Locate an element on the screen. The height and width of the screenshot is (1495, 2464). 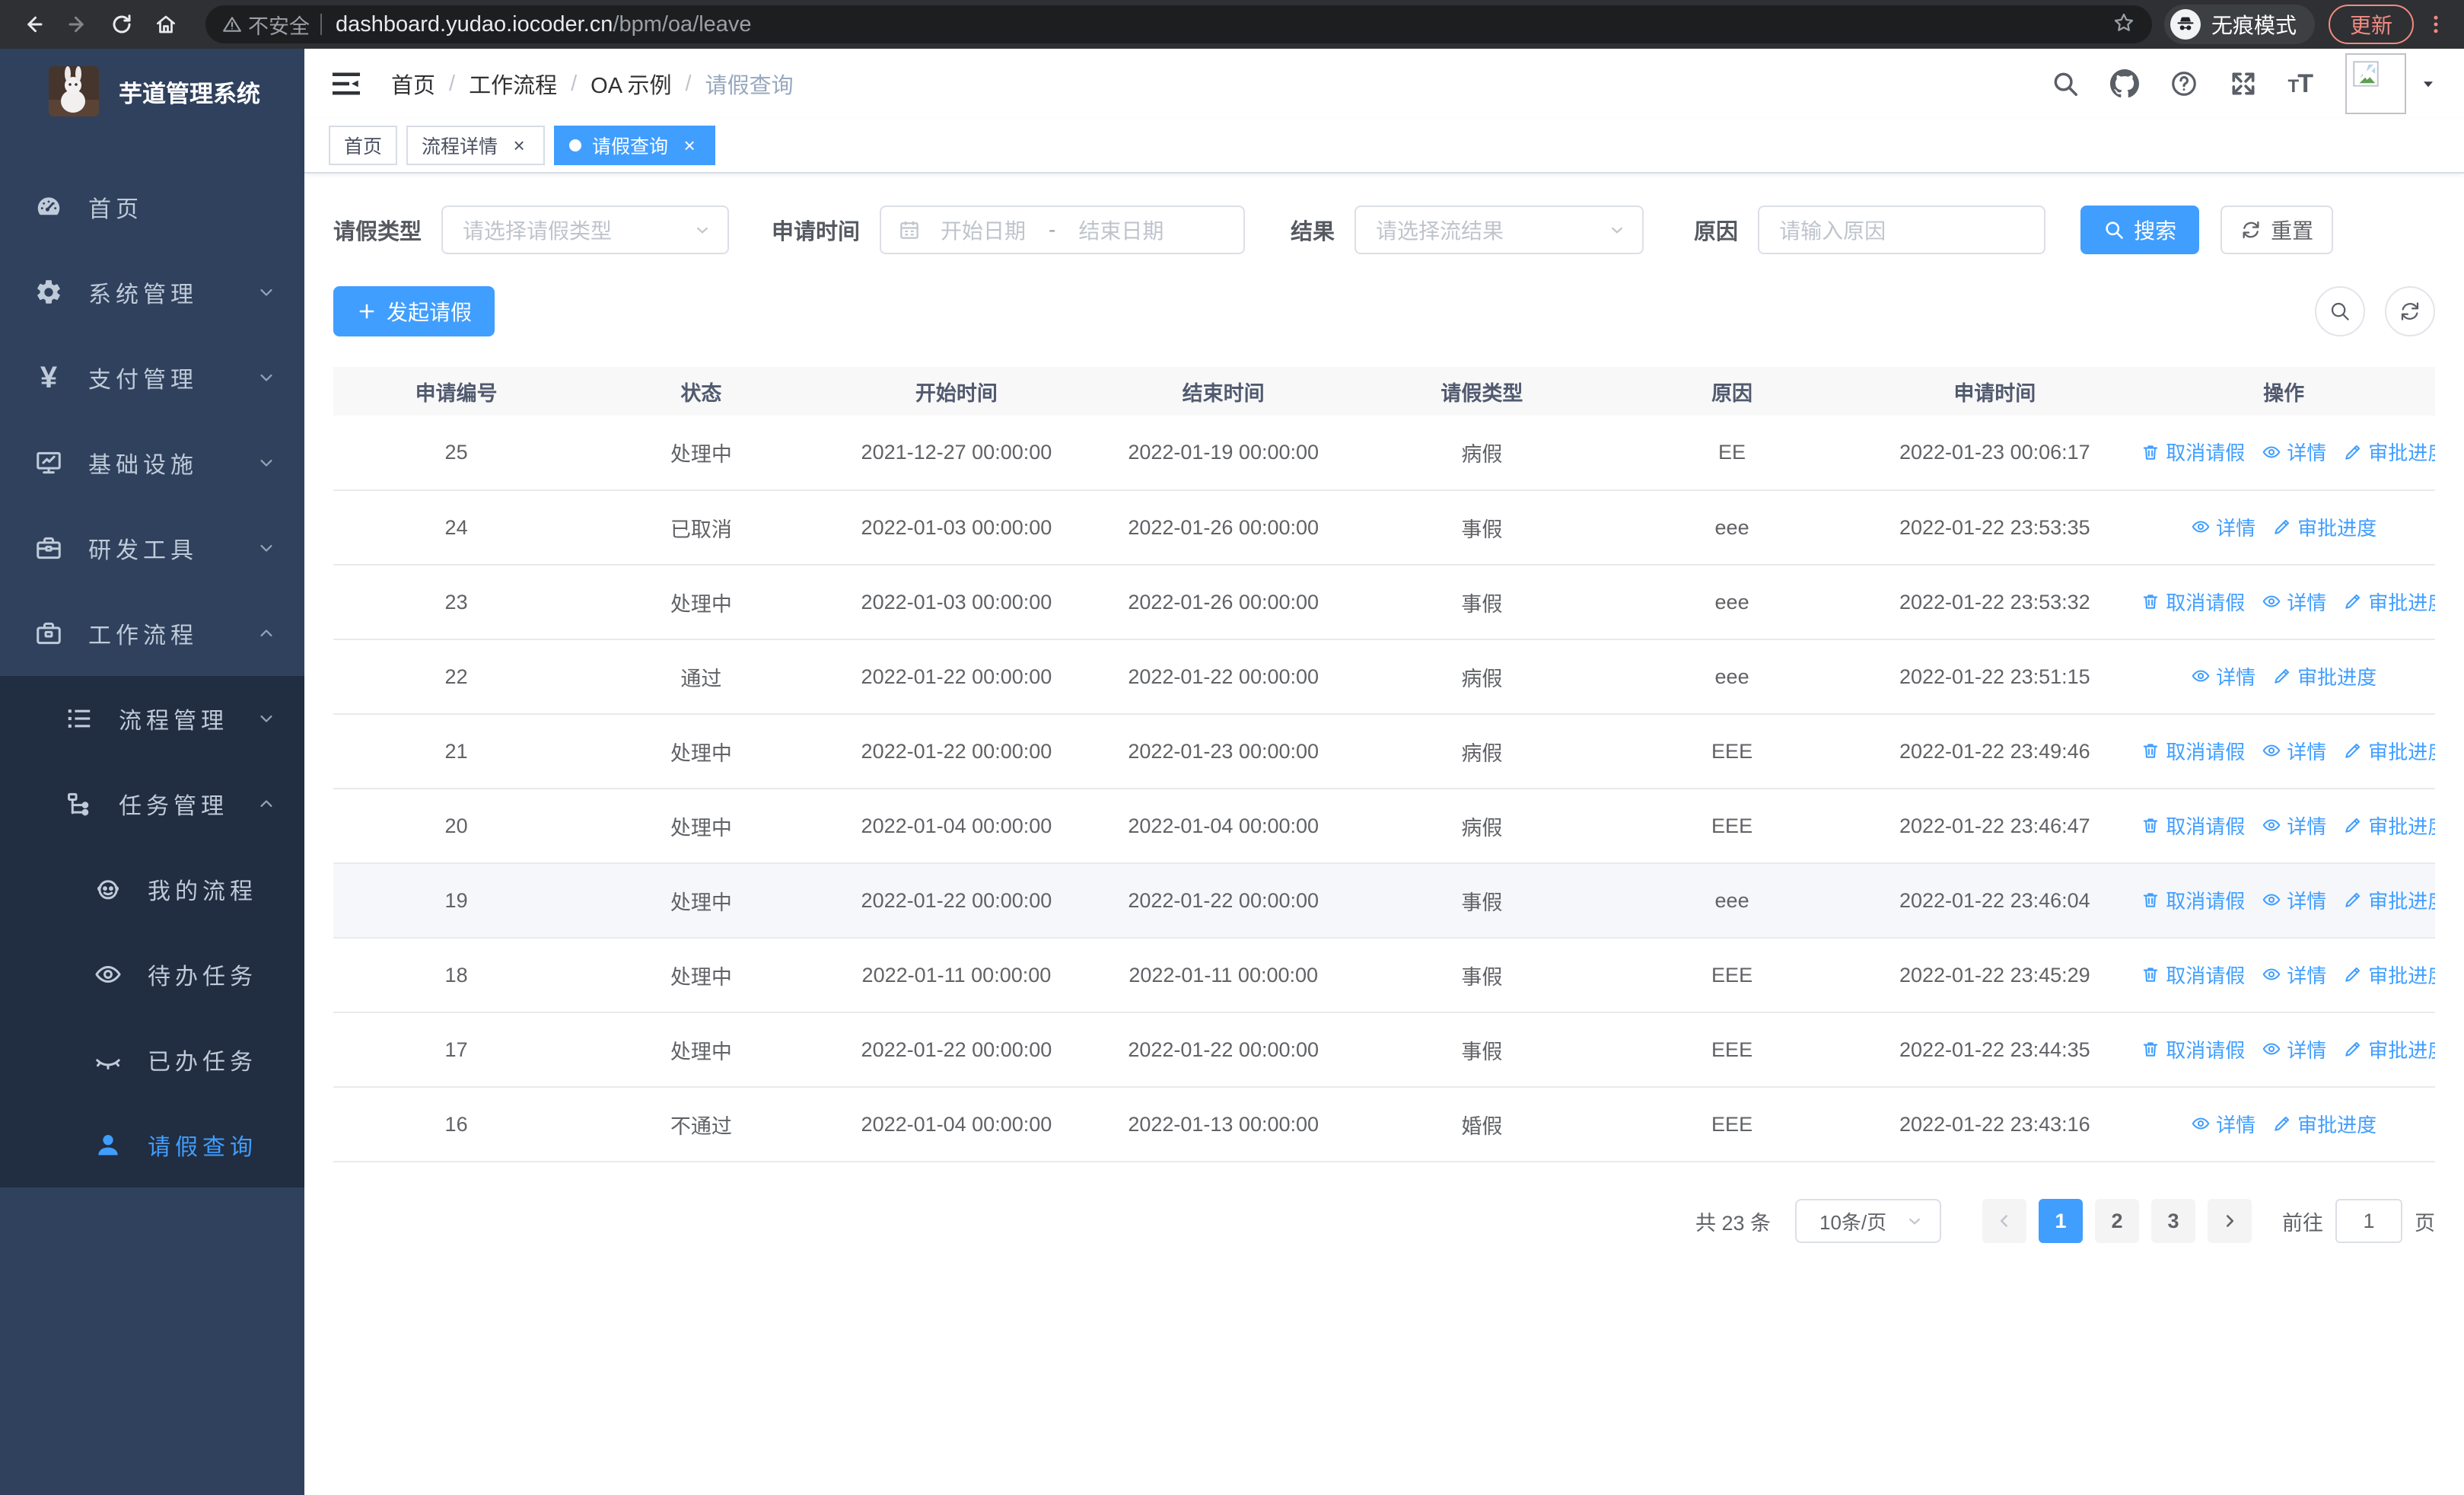
sidebar-item-待办任务: 待办任务 is located at coordinates (152, 975).